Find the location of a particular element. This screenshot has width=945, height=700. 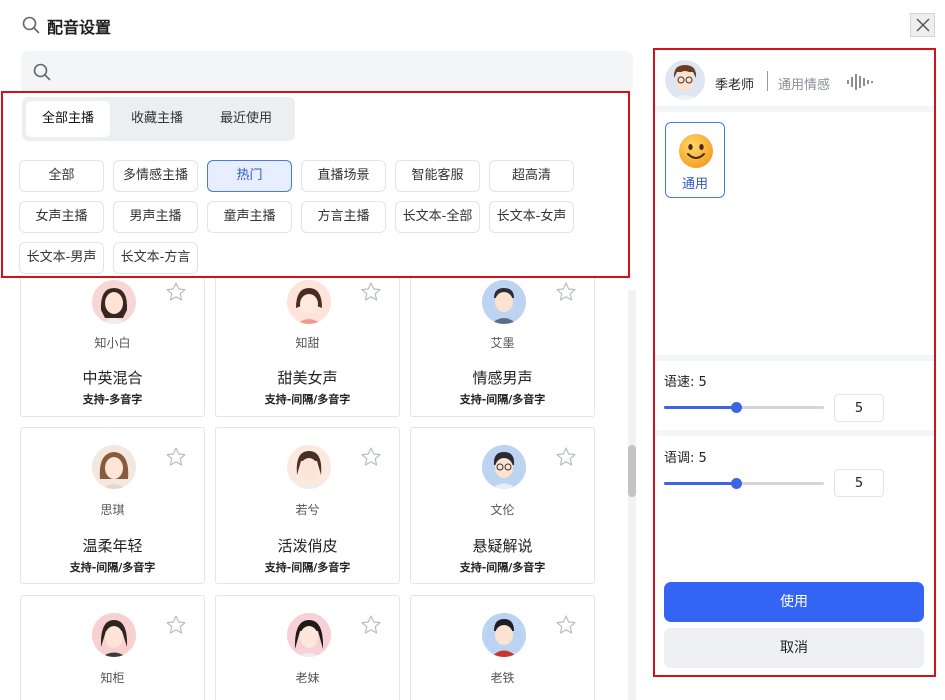

tab-group: 全部主播 收藏主播 最近使用 is located at coordinates (158, 119).